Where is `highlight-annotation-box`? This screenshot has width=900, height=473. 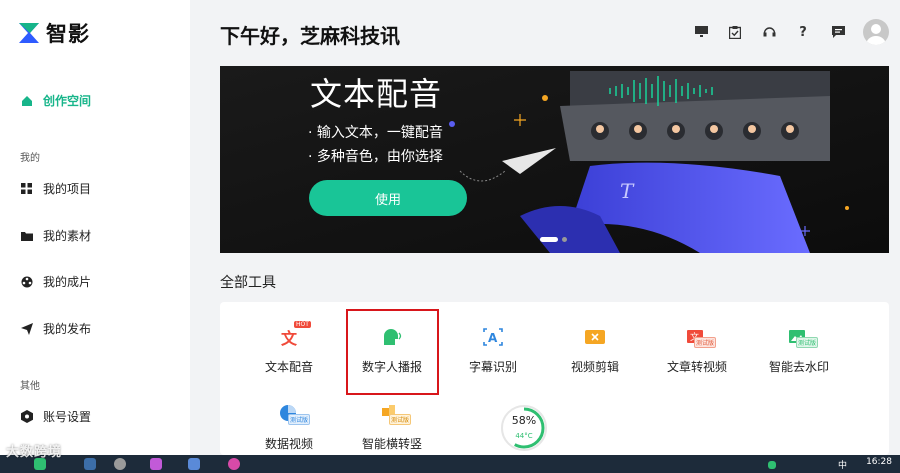
highlight-annotation-box is located at coordinates (392, 352).